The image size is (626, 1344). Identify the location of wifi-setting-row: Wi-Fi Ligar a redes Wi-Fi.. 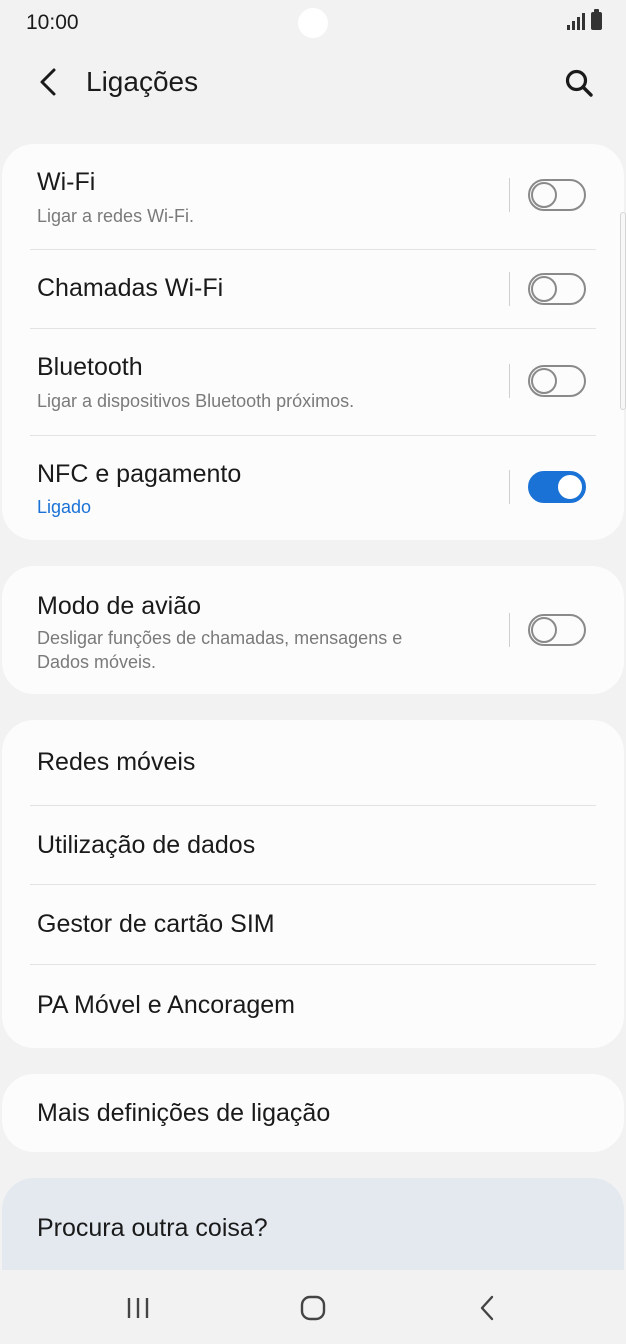
(313, 197).